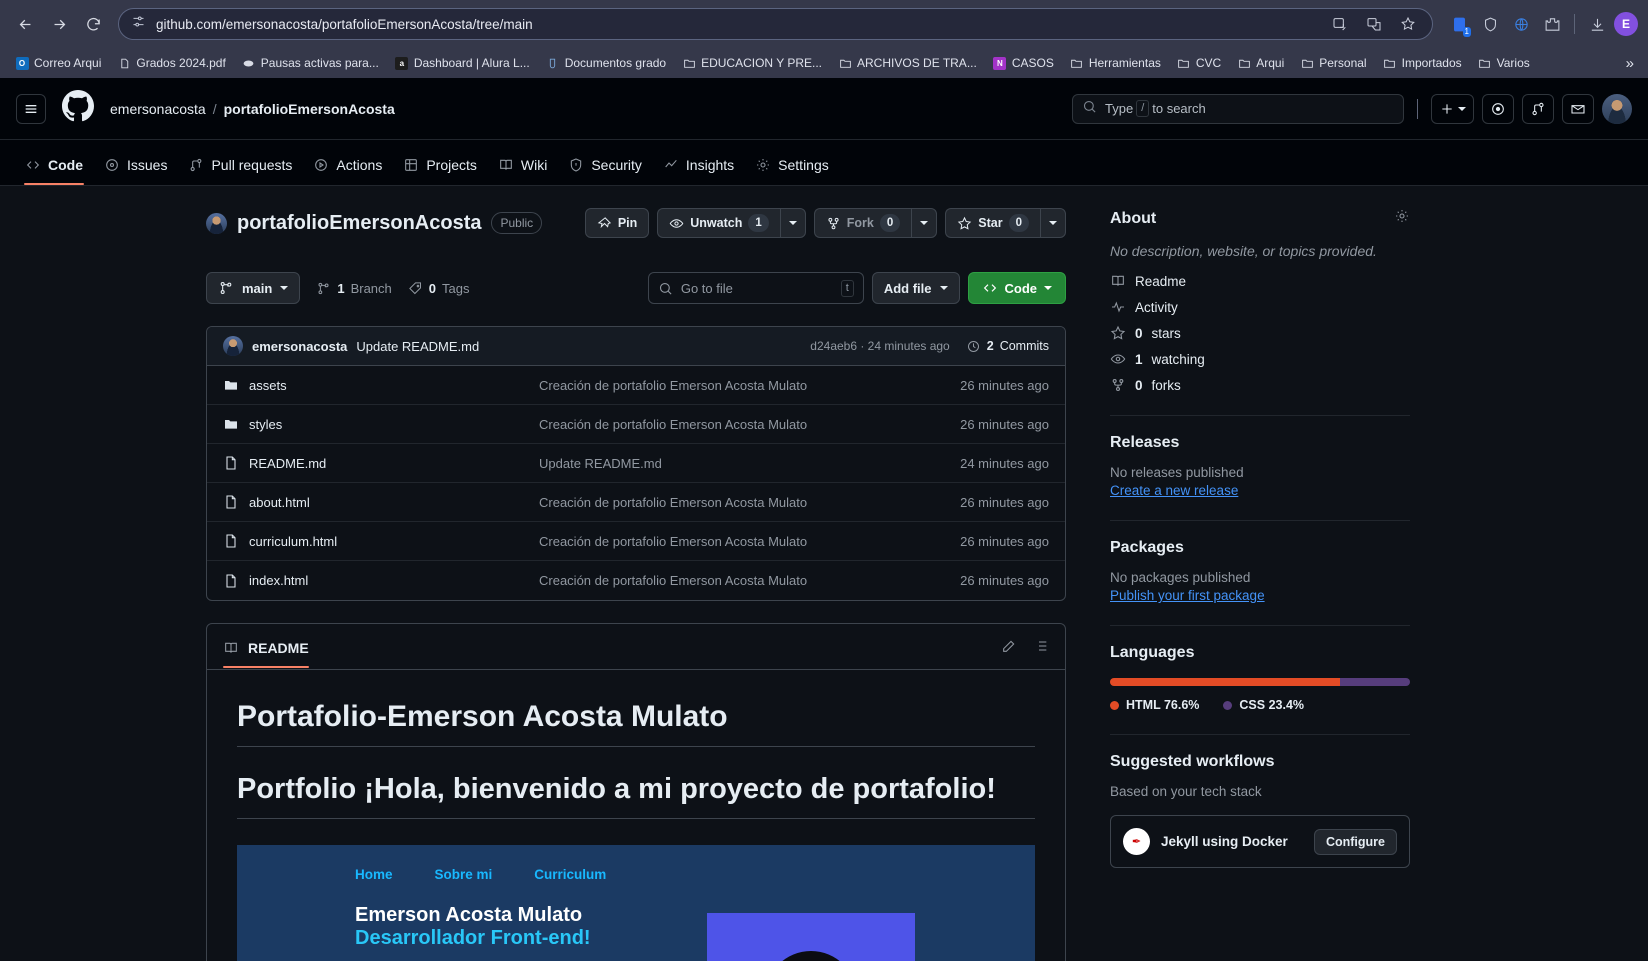 This screenshot has width=1648, height=961. What do you see at coordinates (78, 108) in the screenshot?
I see `github-logo-icon` at bounding box center [78, 108].